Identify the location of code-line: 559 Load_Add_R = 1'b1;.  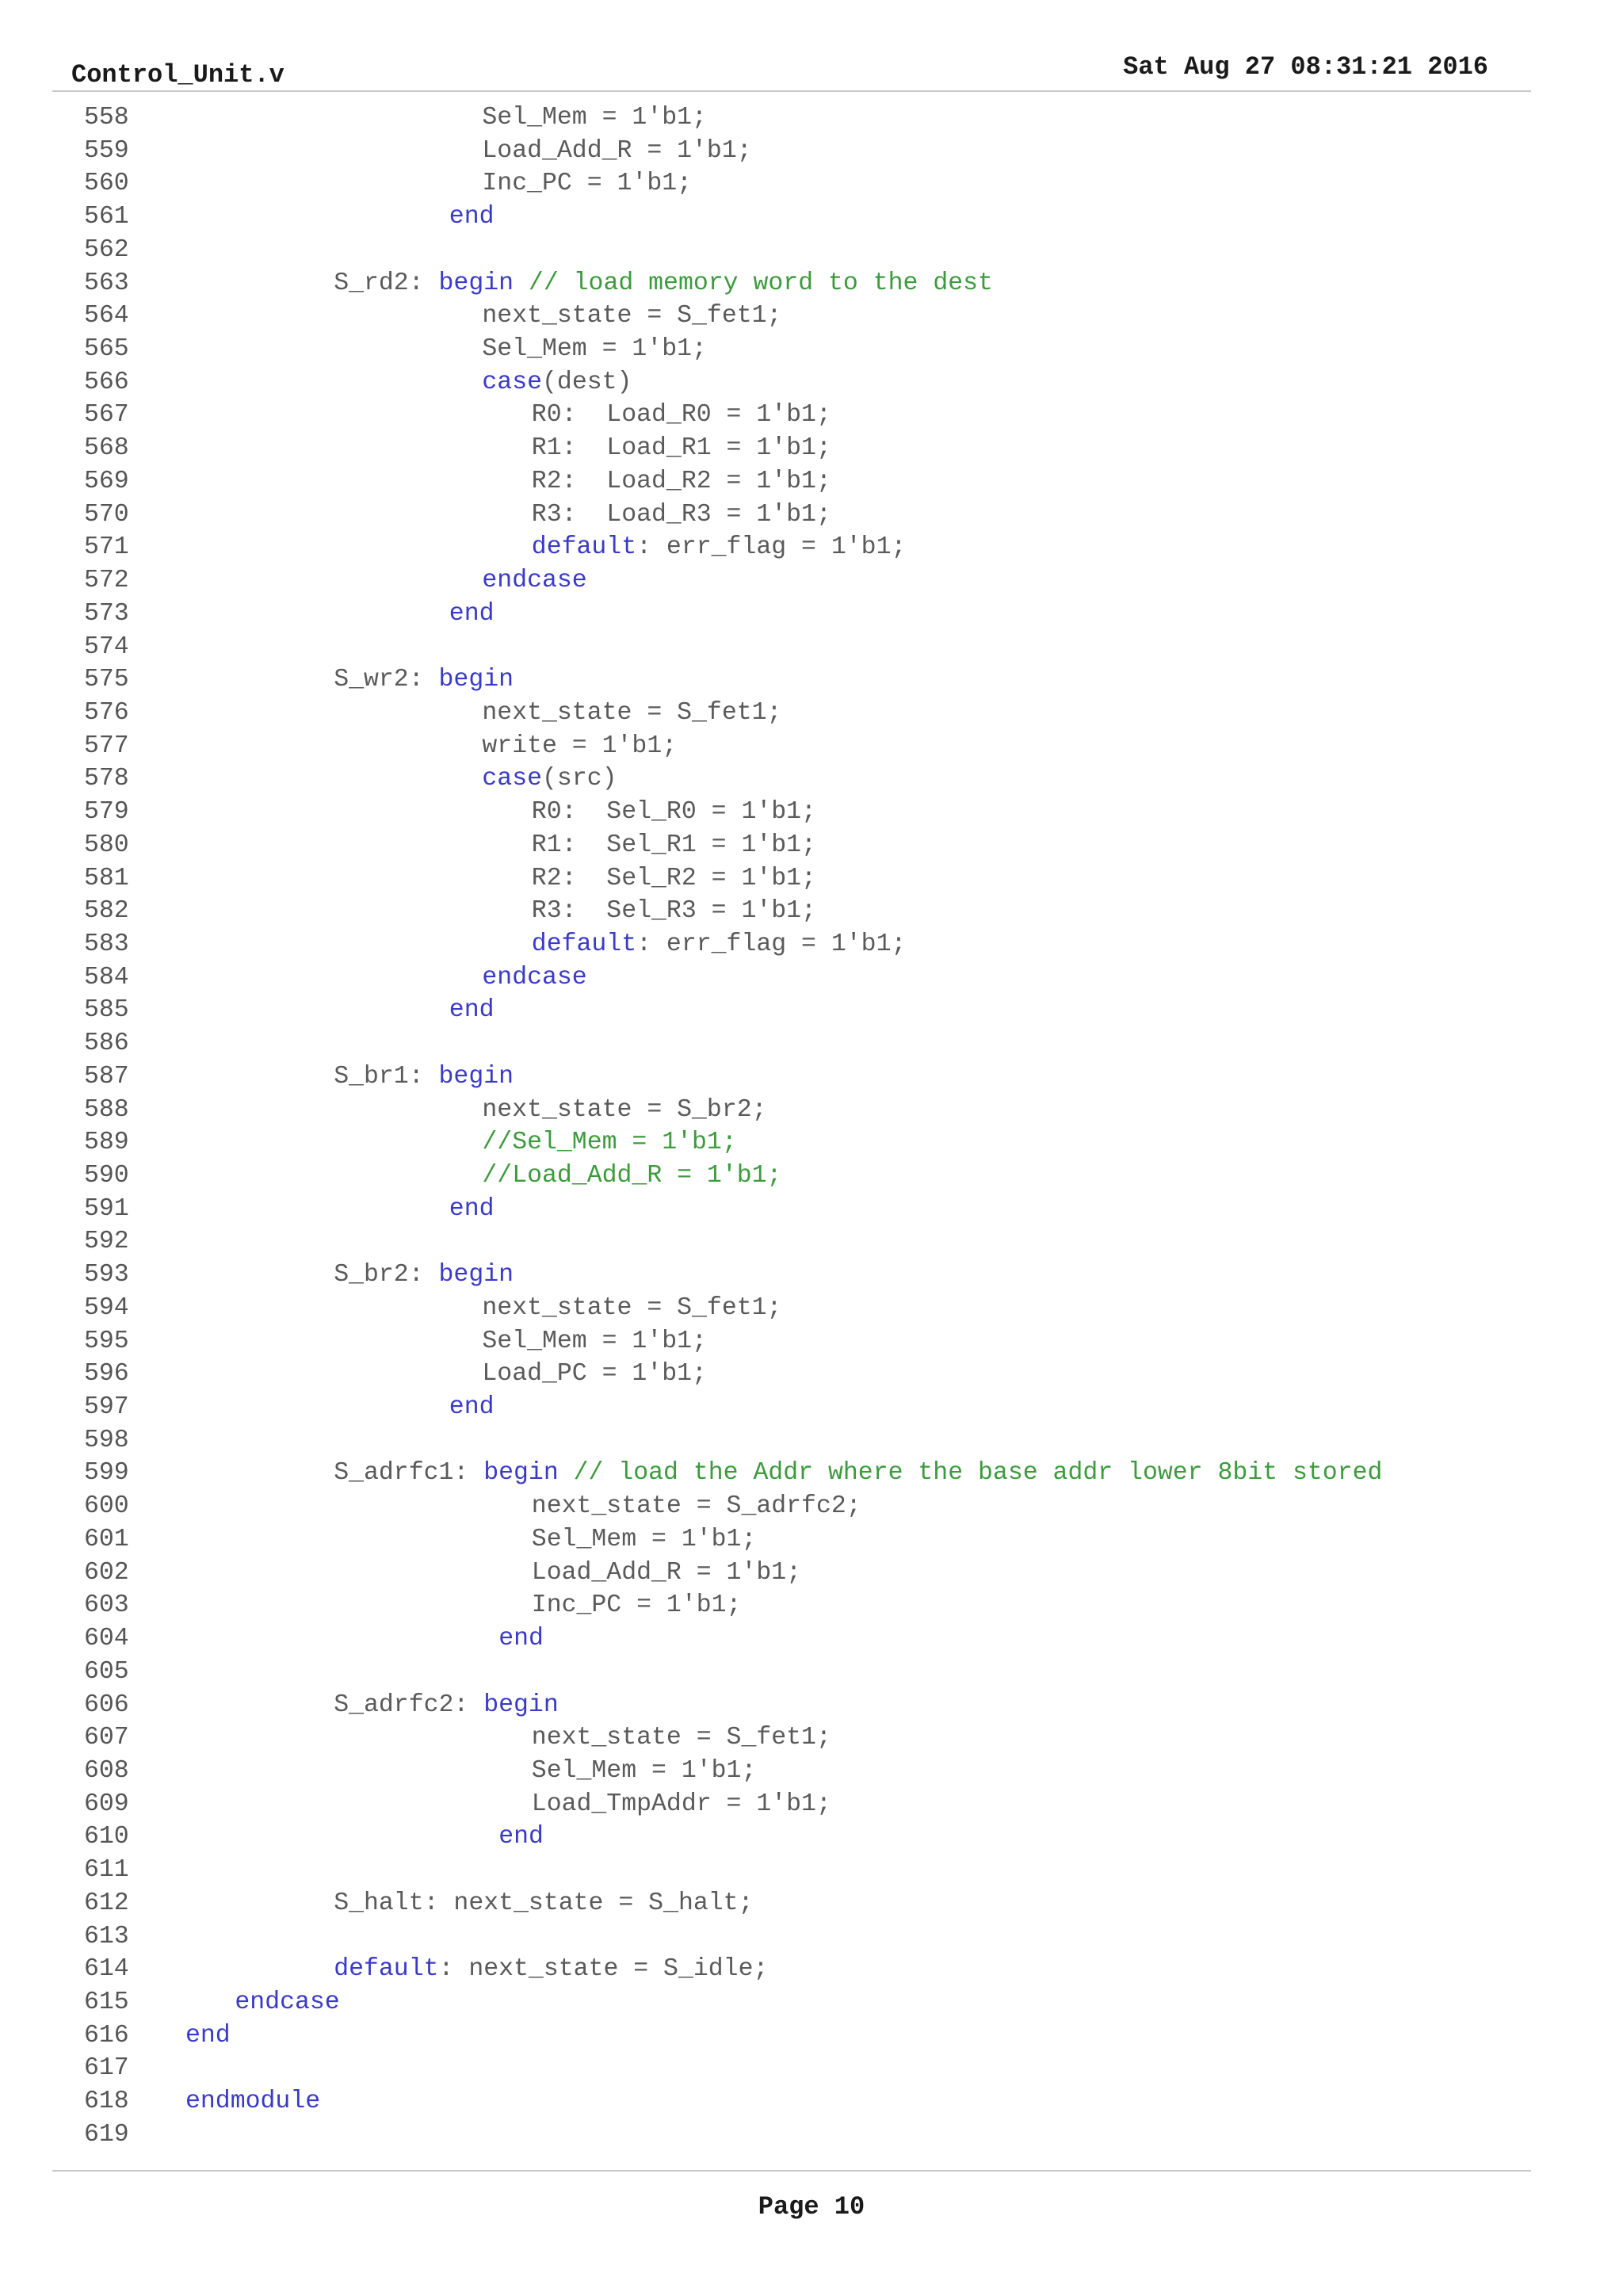
(811, 151).